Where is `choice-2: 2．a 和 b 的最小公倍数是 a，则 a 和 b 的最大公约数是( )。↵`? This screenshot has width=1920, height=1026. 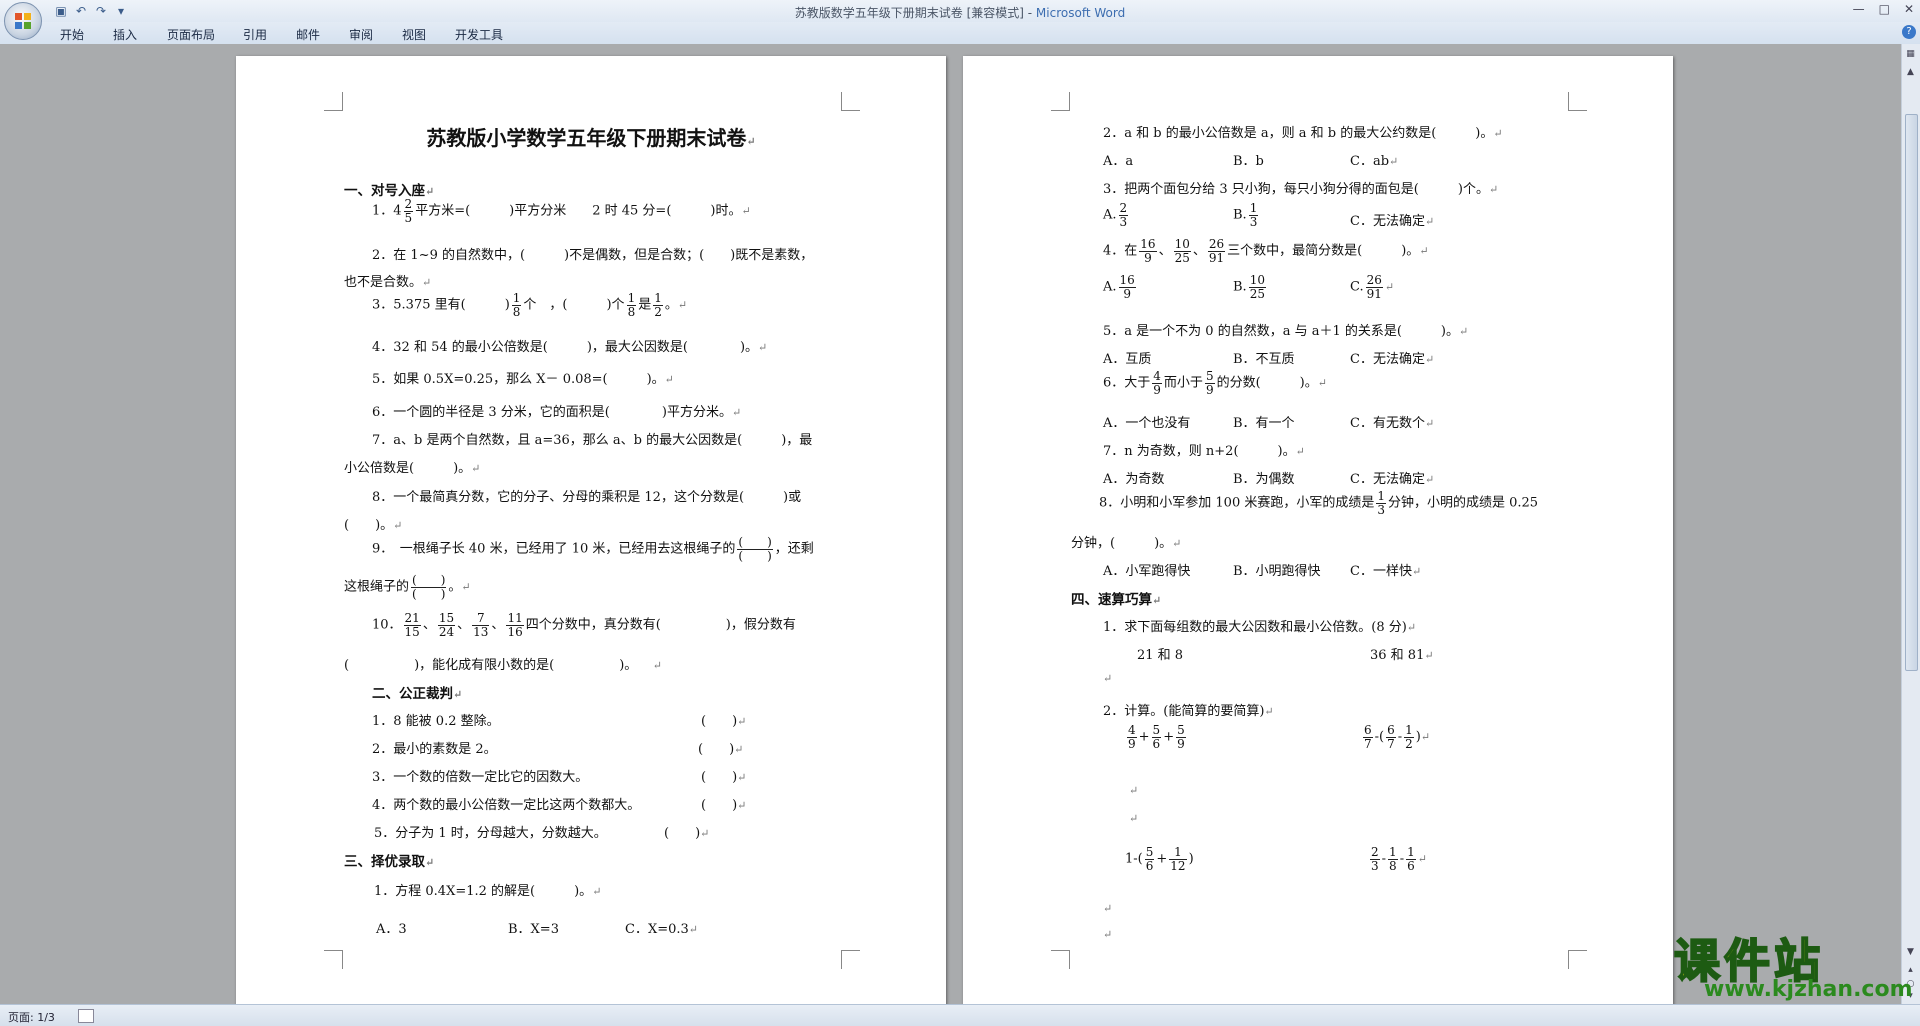 choice-2: 2．a 和 b 的最小公倍数是 a，则 a 和 b 的最大公约数是( )。↵ is located at coordinates (1303, 133).